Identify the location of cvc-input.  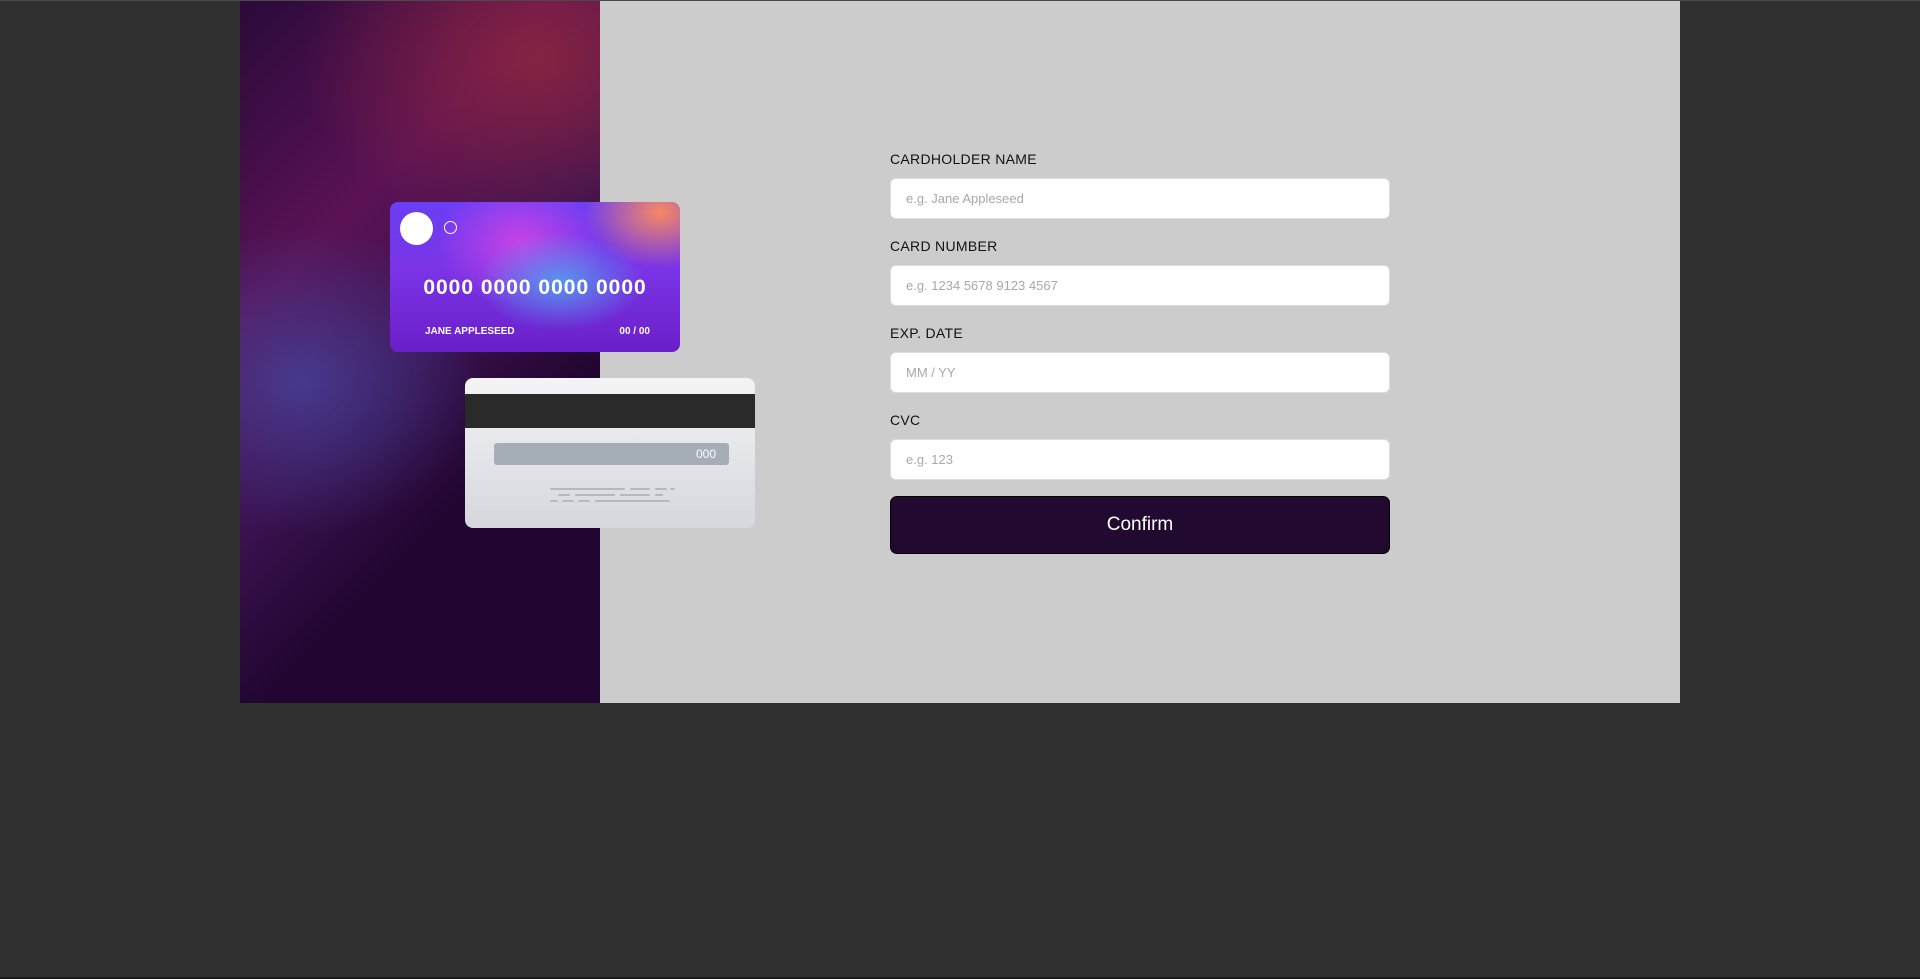
(1140, 459).